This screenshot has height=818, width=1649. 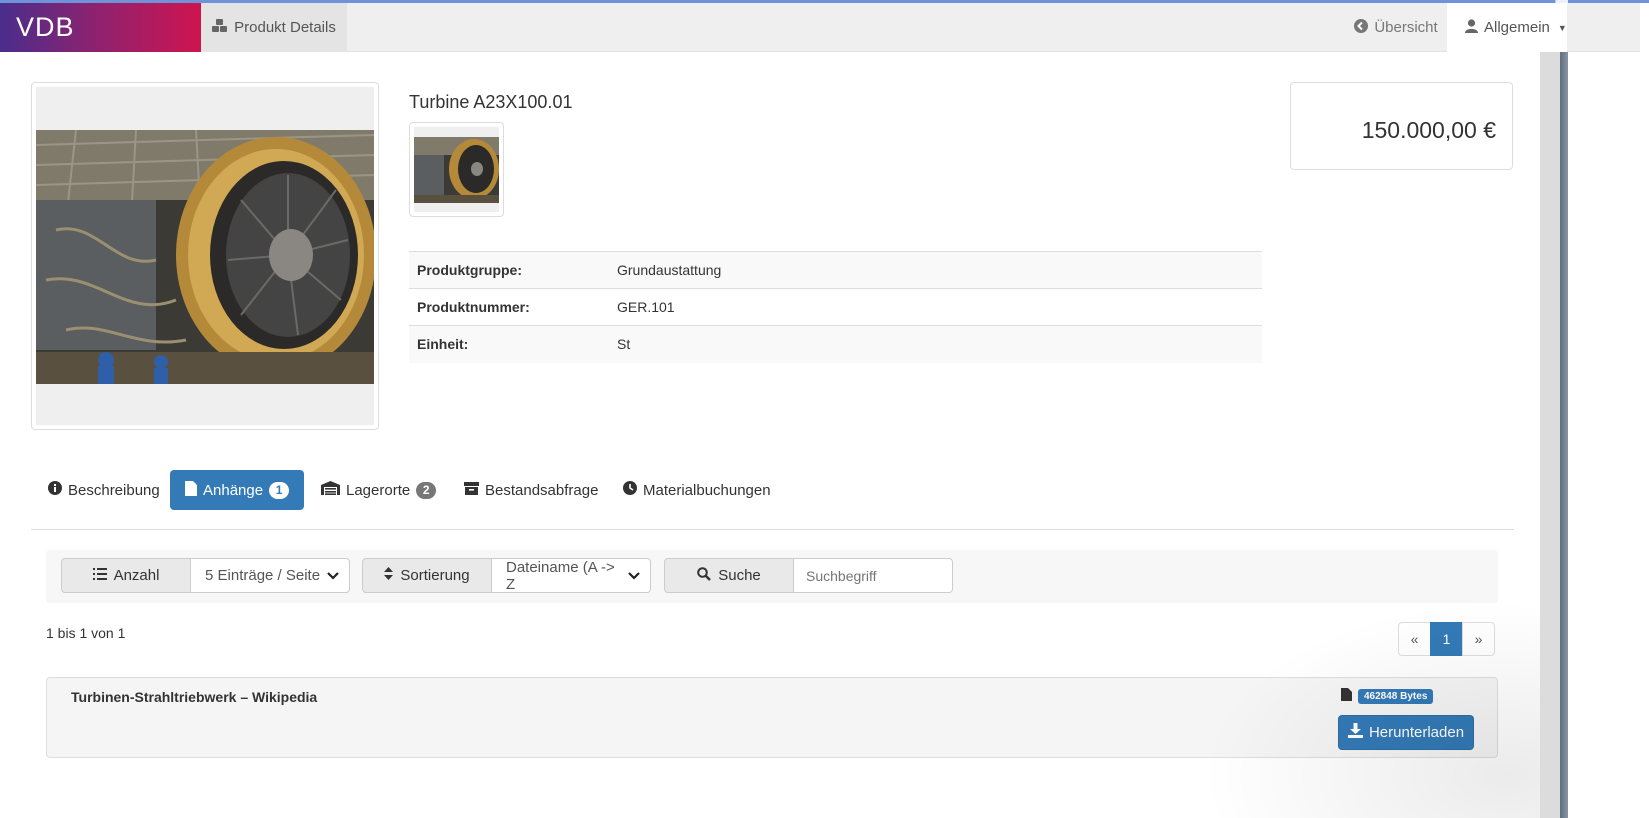 I want to click on main-product-image, so click(x=205, y=256).